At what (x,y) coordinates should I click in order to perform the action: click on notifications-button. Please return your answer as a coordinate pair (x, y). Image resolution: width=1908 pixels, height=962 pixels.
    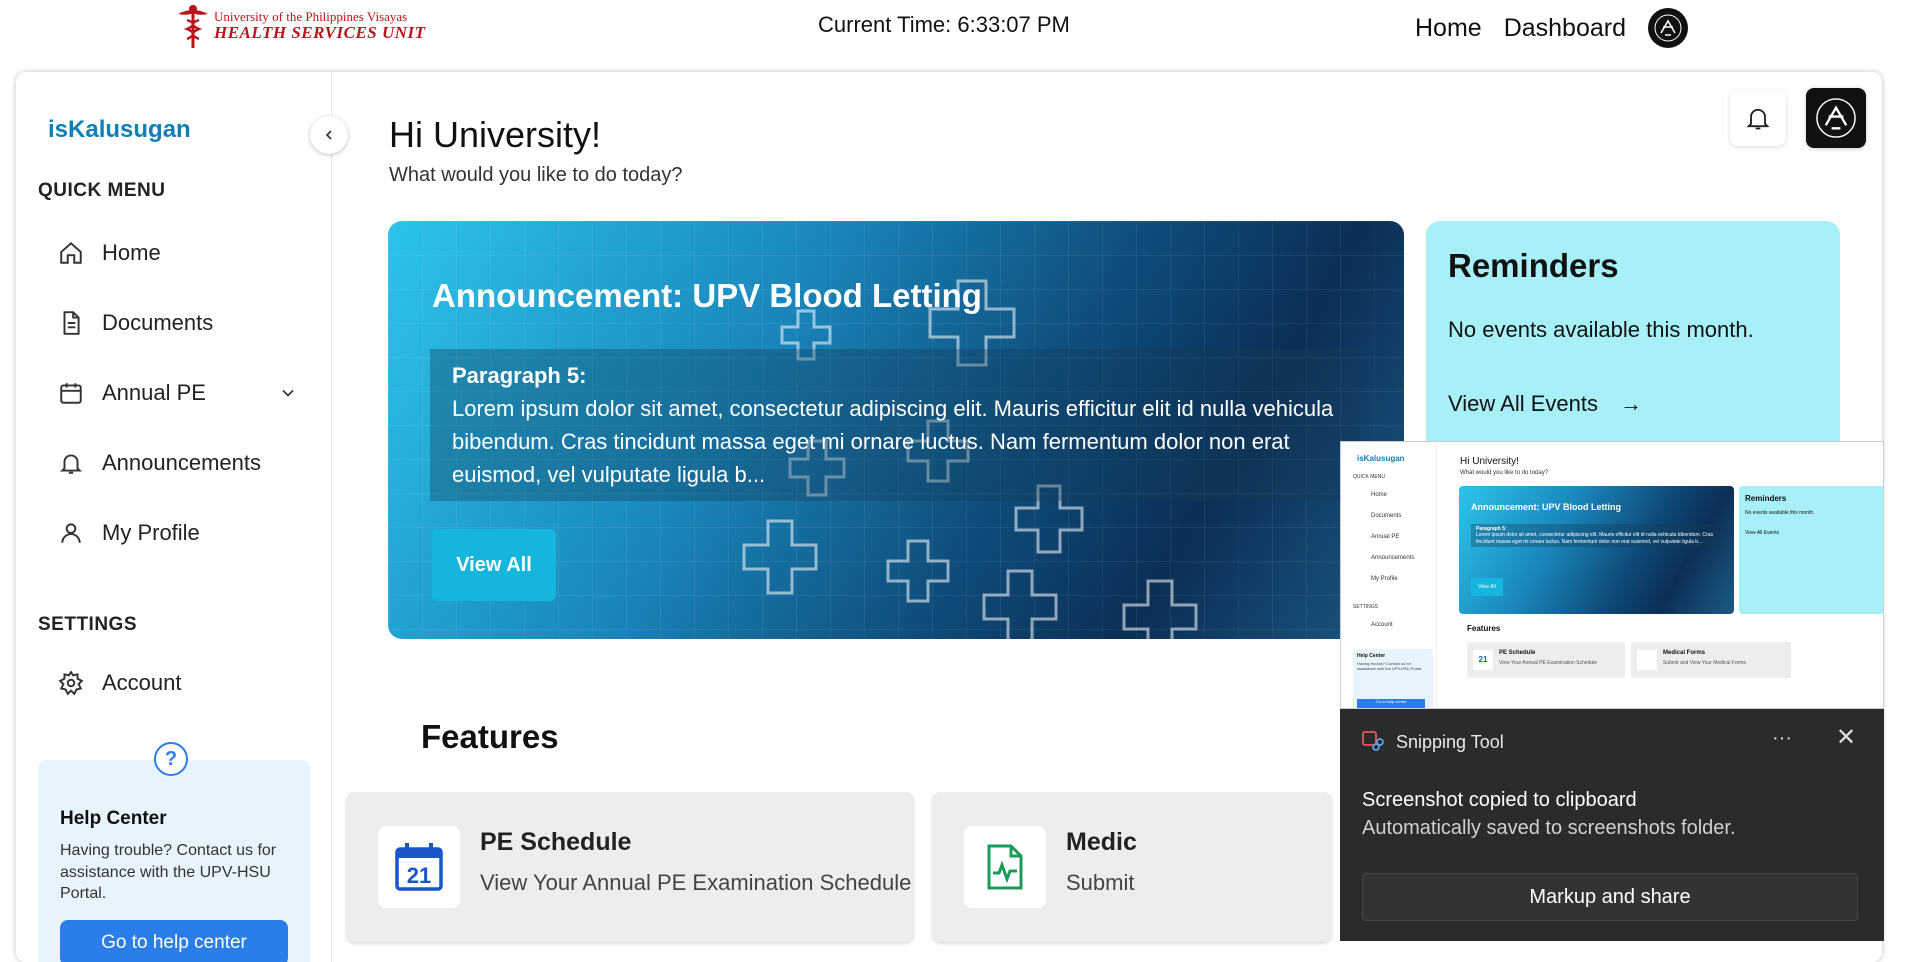
    Looking at the image, I should click on (1758, 118).